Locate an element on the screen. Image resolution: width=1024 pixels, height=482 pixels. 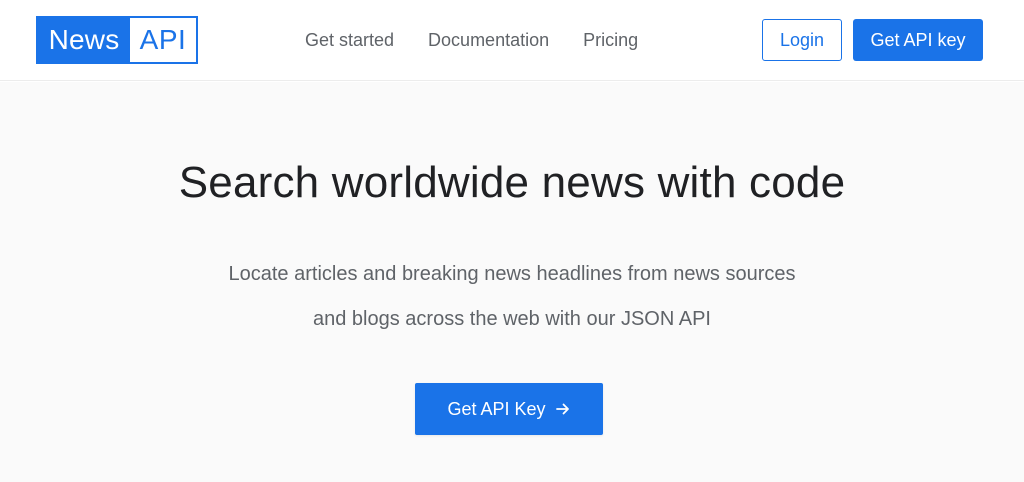
nav-link-pricing: Pricing is located at coordinates (610, 40).